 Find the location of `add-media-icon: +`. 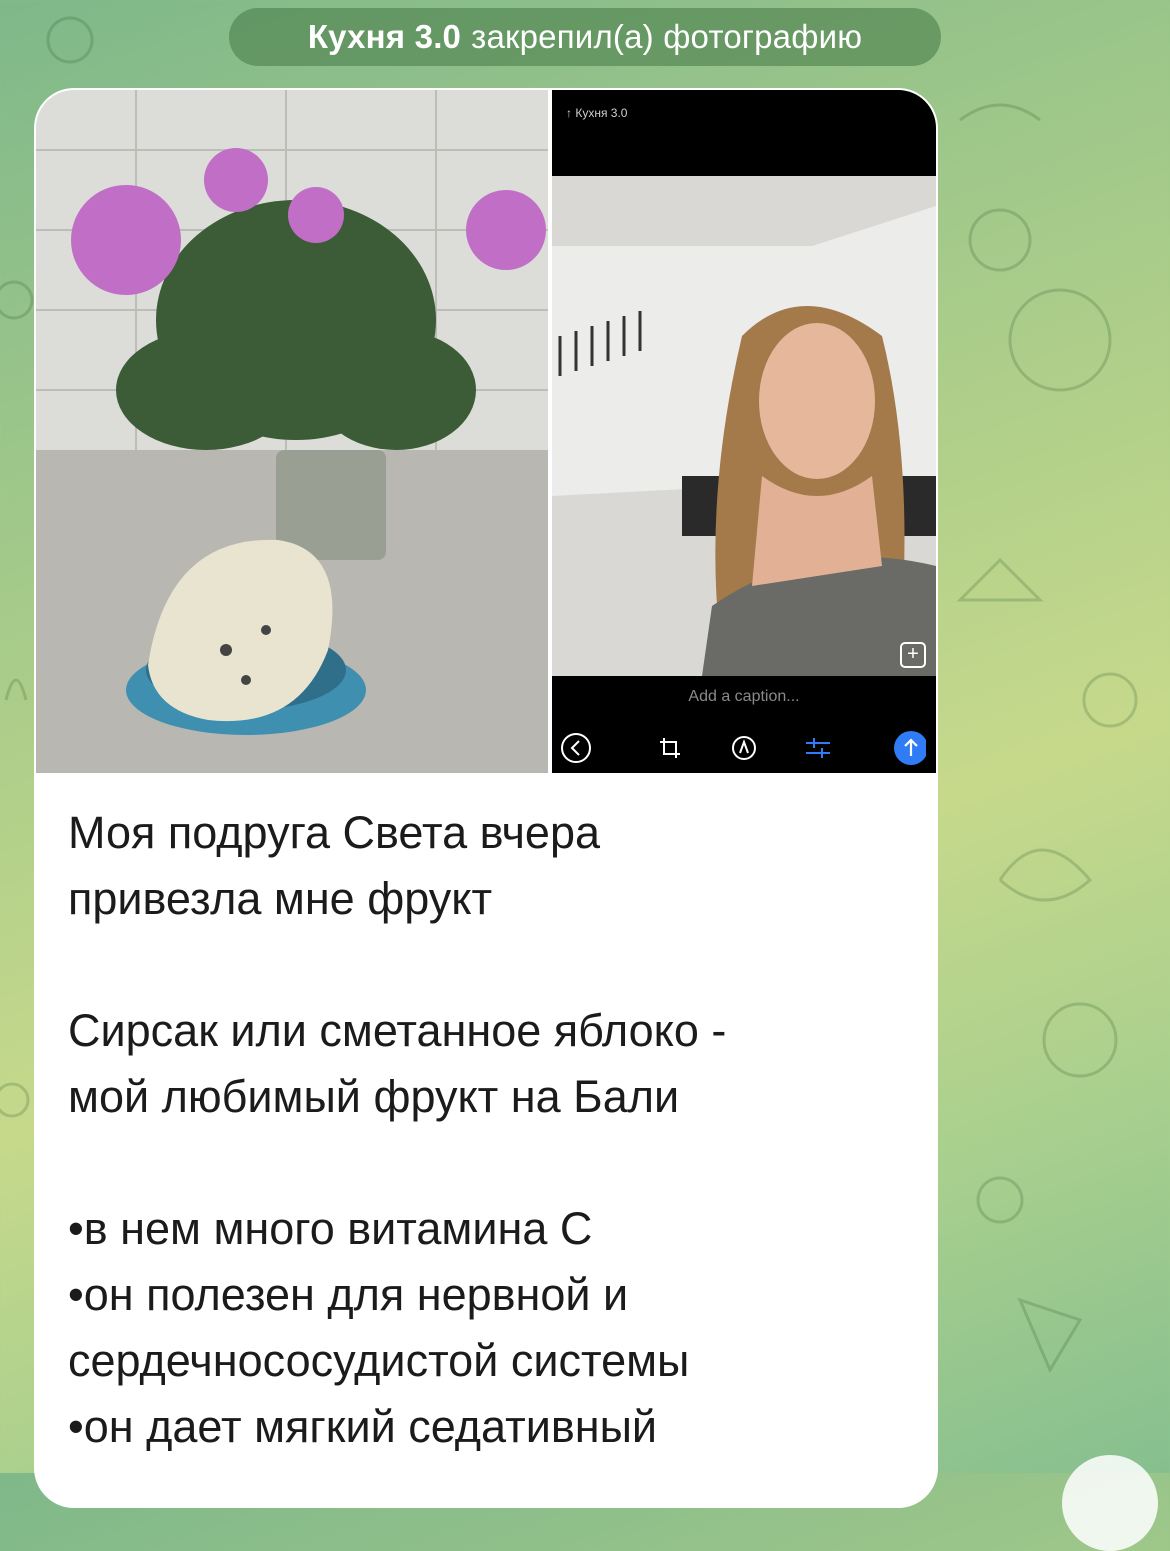

add-media-icon: + is located at coordinates (913, 655).